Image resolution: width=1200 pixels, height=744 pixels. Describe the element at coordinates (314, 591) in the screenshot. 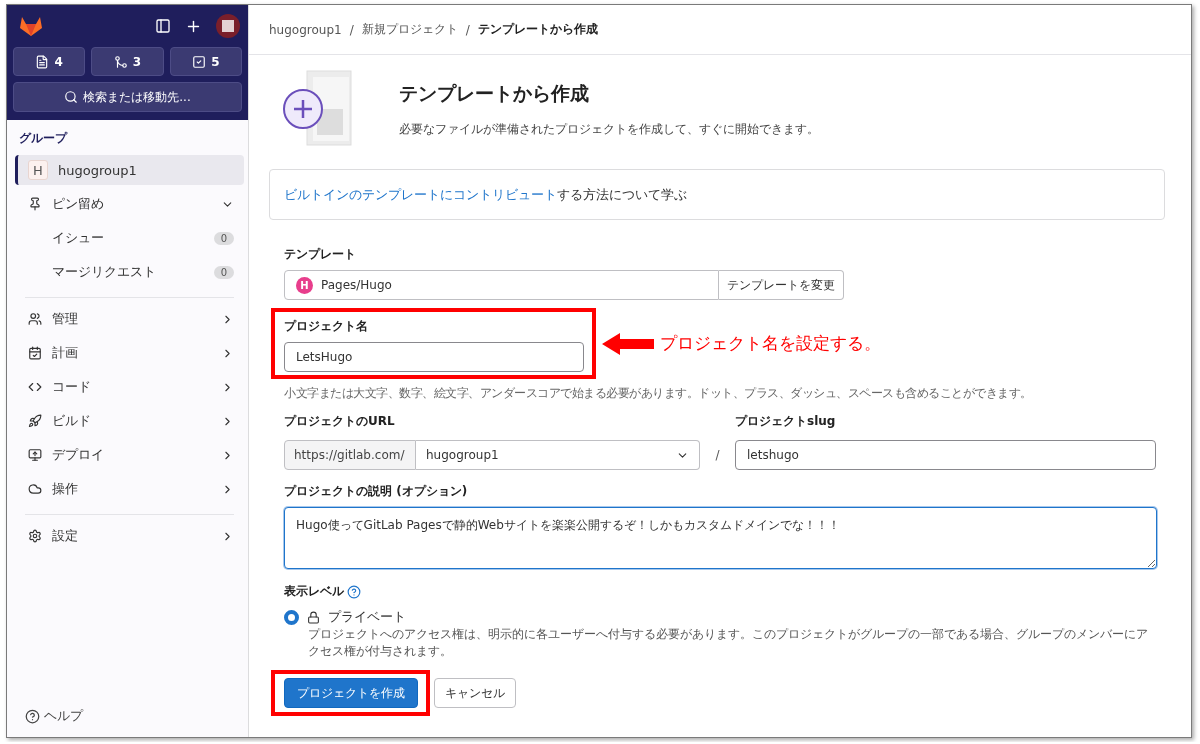

I see `field-label: 表示レベル` at that location.